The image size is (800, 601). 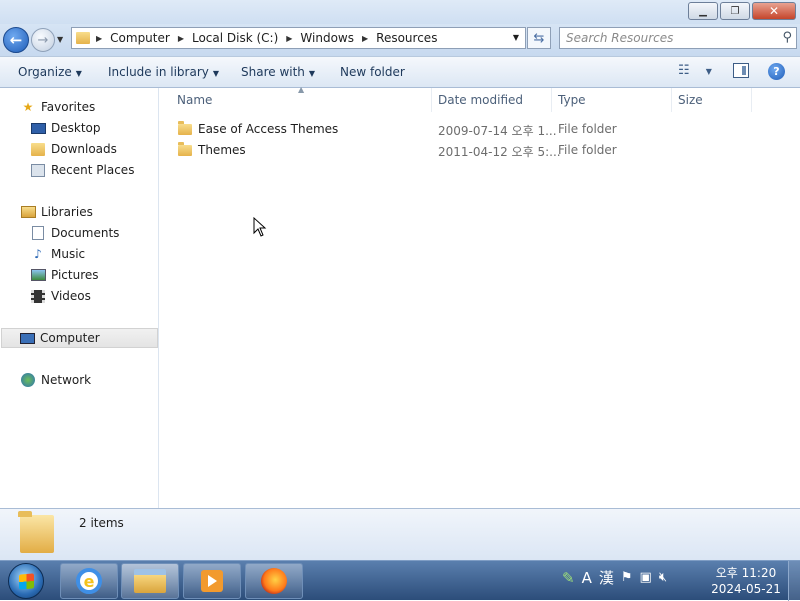 I want to click on nav-music: ♪ Music, so click(x=57, y=254).